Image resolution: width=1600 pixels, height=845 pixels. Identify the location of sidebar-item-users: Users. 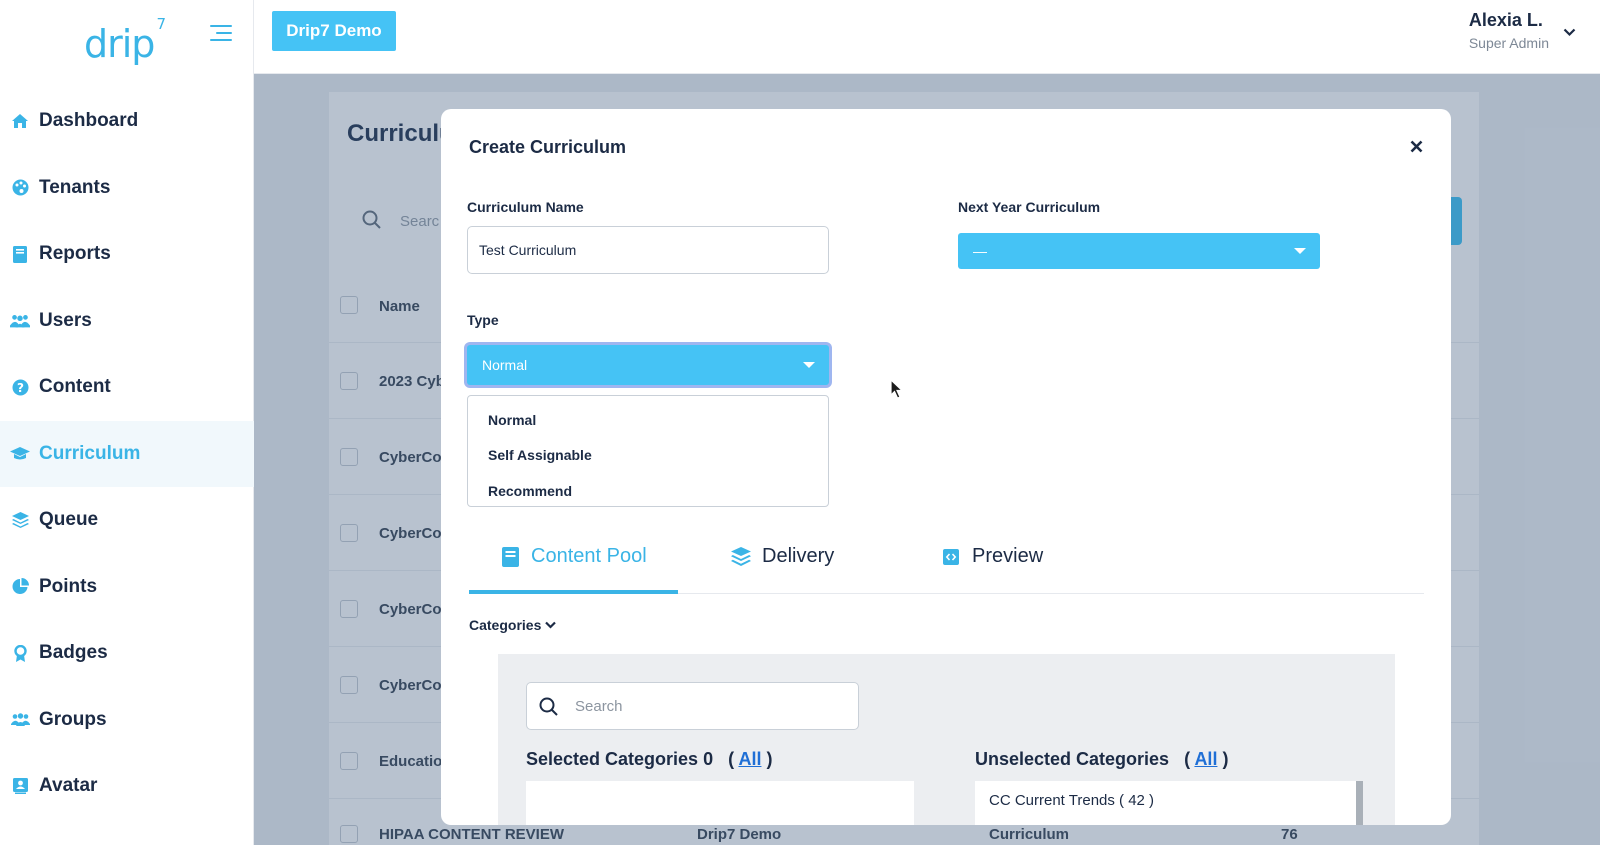
(127, 321).